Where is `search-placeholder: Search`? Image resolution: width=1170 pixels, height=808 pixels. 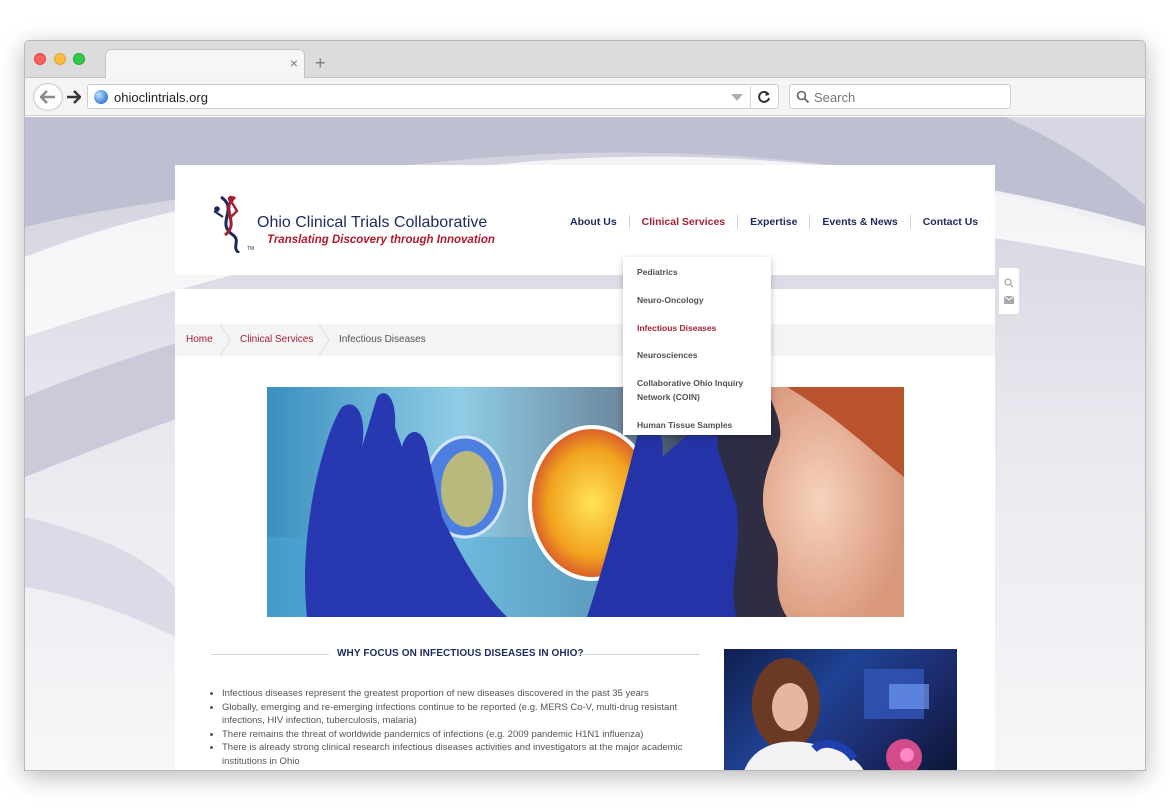 search-placeholder: Search is located at coordinates (835, 97).